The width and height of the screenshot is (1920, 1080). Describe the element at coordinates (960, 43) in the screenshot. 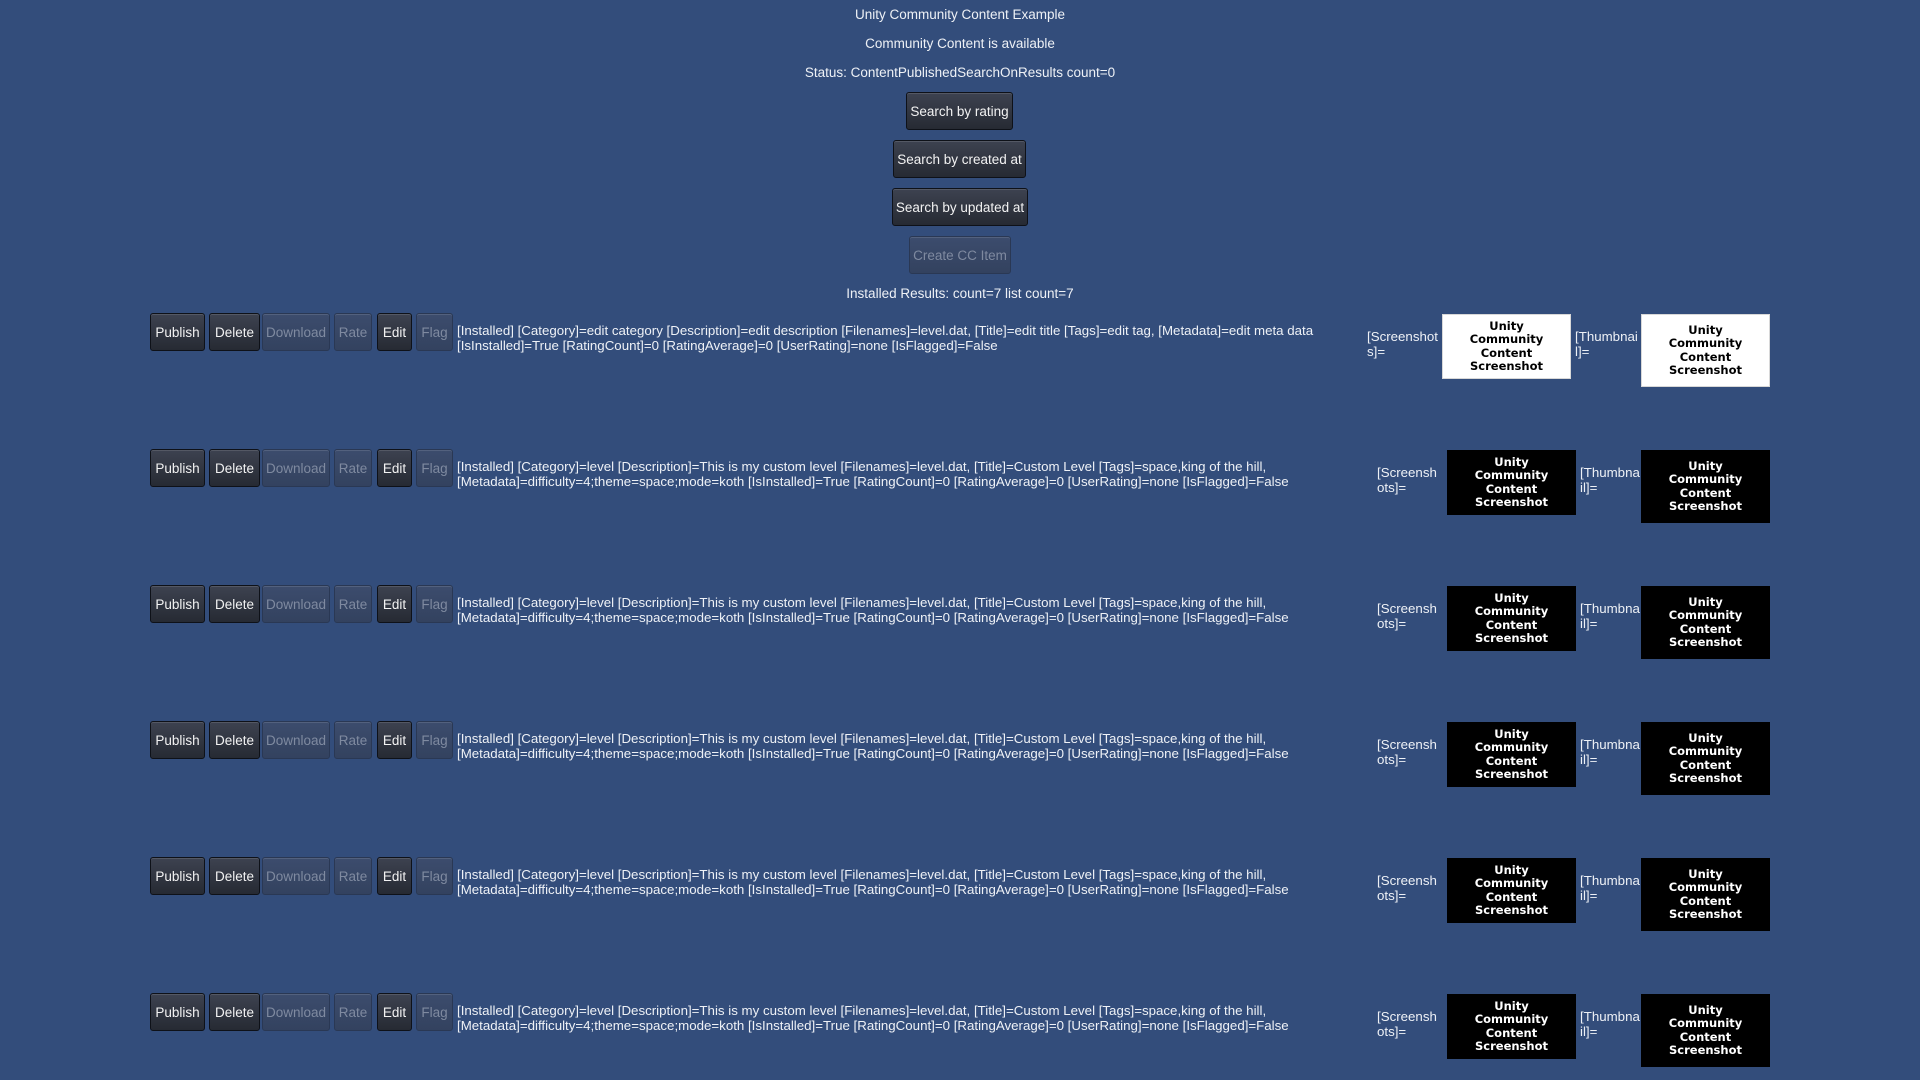

I see `availability-text: Community Content is available` at that location.